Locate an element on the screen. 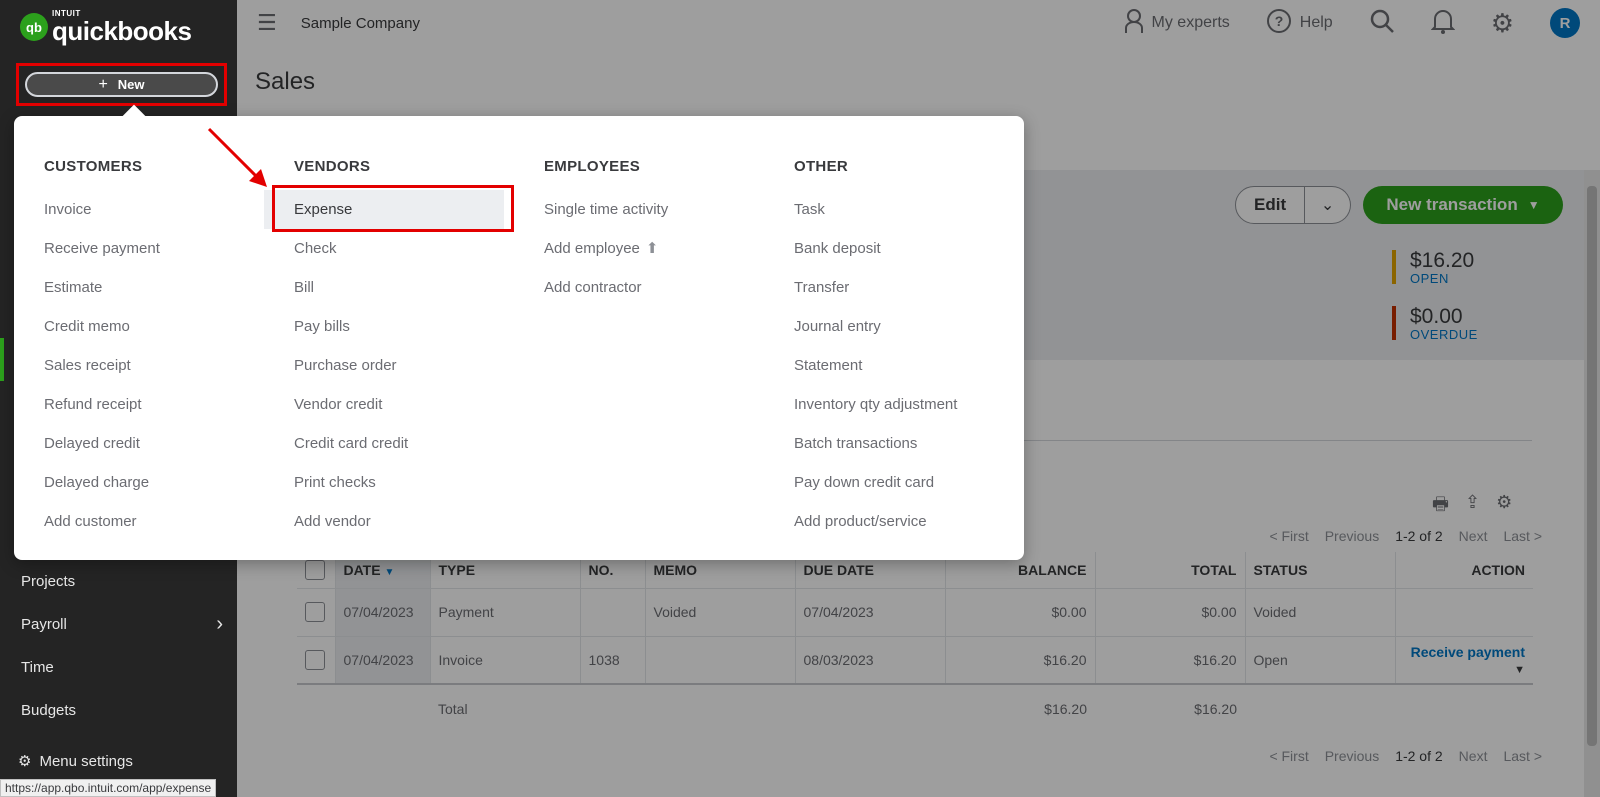 The width and height of the screenshot is (1600, 797). gear-icon: ⚙ is located at coordinates (25, 761).